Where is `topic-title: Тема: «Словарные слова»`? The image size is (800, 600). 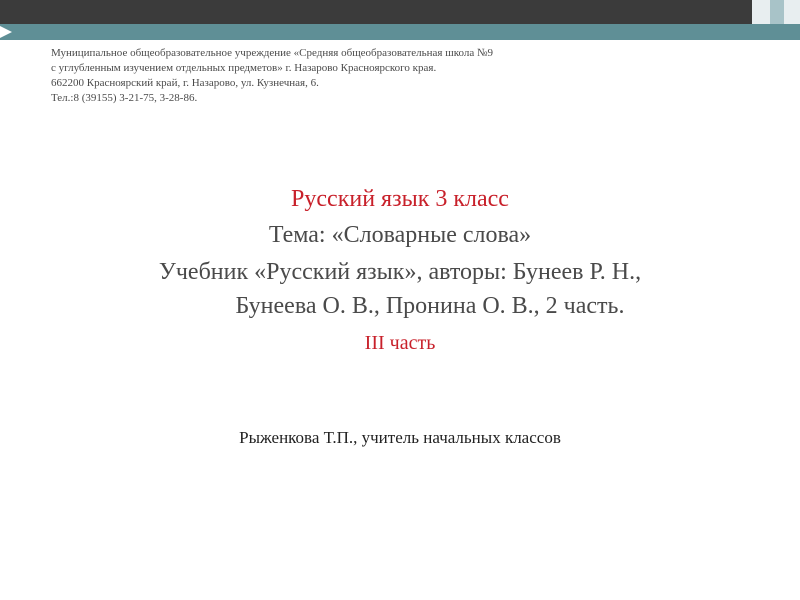 topic-title: Тема: «Словарные слова» is located at coordinates (400, 235).